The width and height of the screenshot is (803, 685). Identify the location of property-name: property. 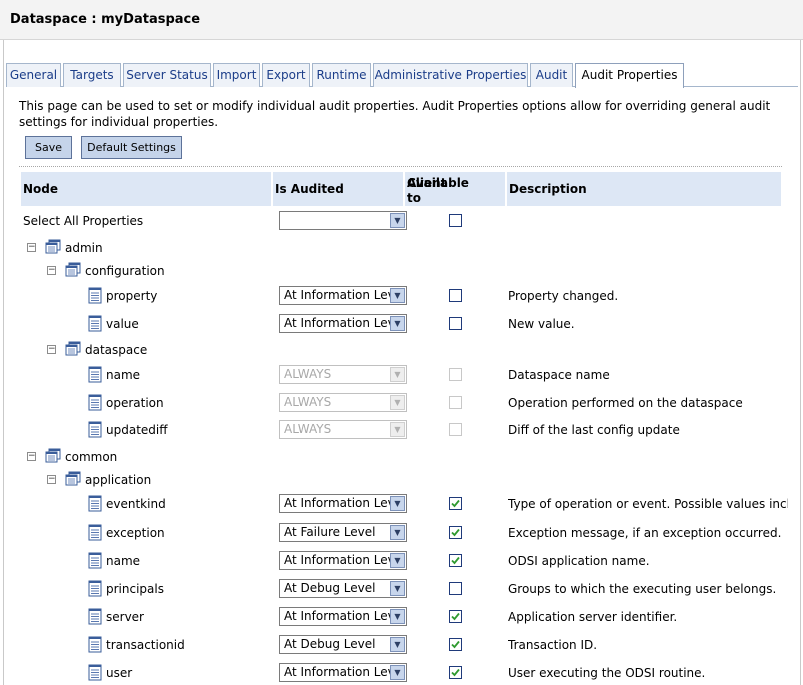
(132, 296).